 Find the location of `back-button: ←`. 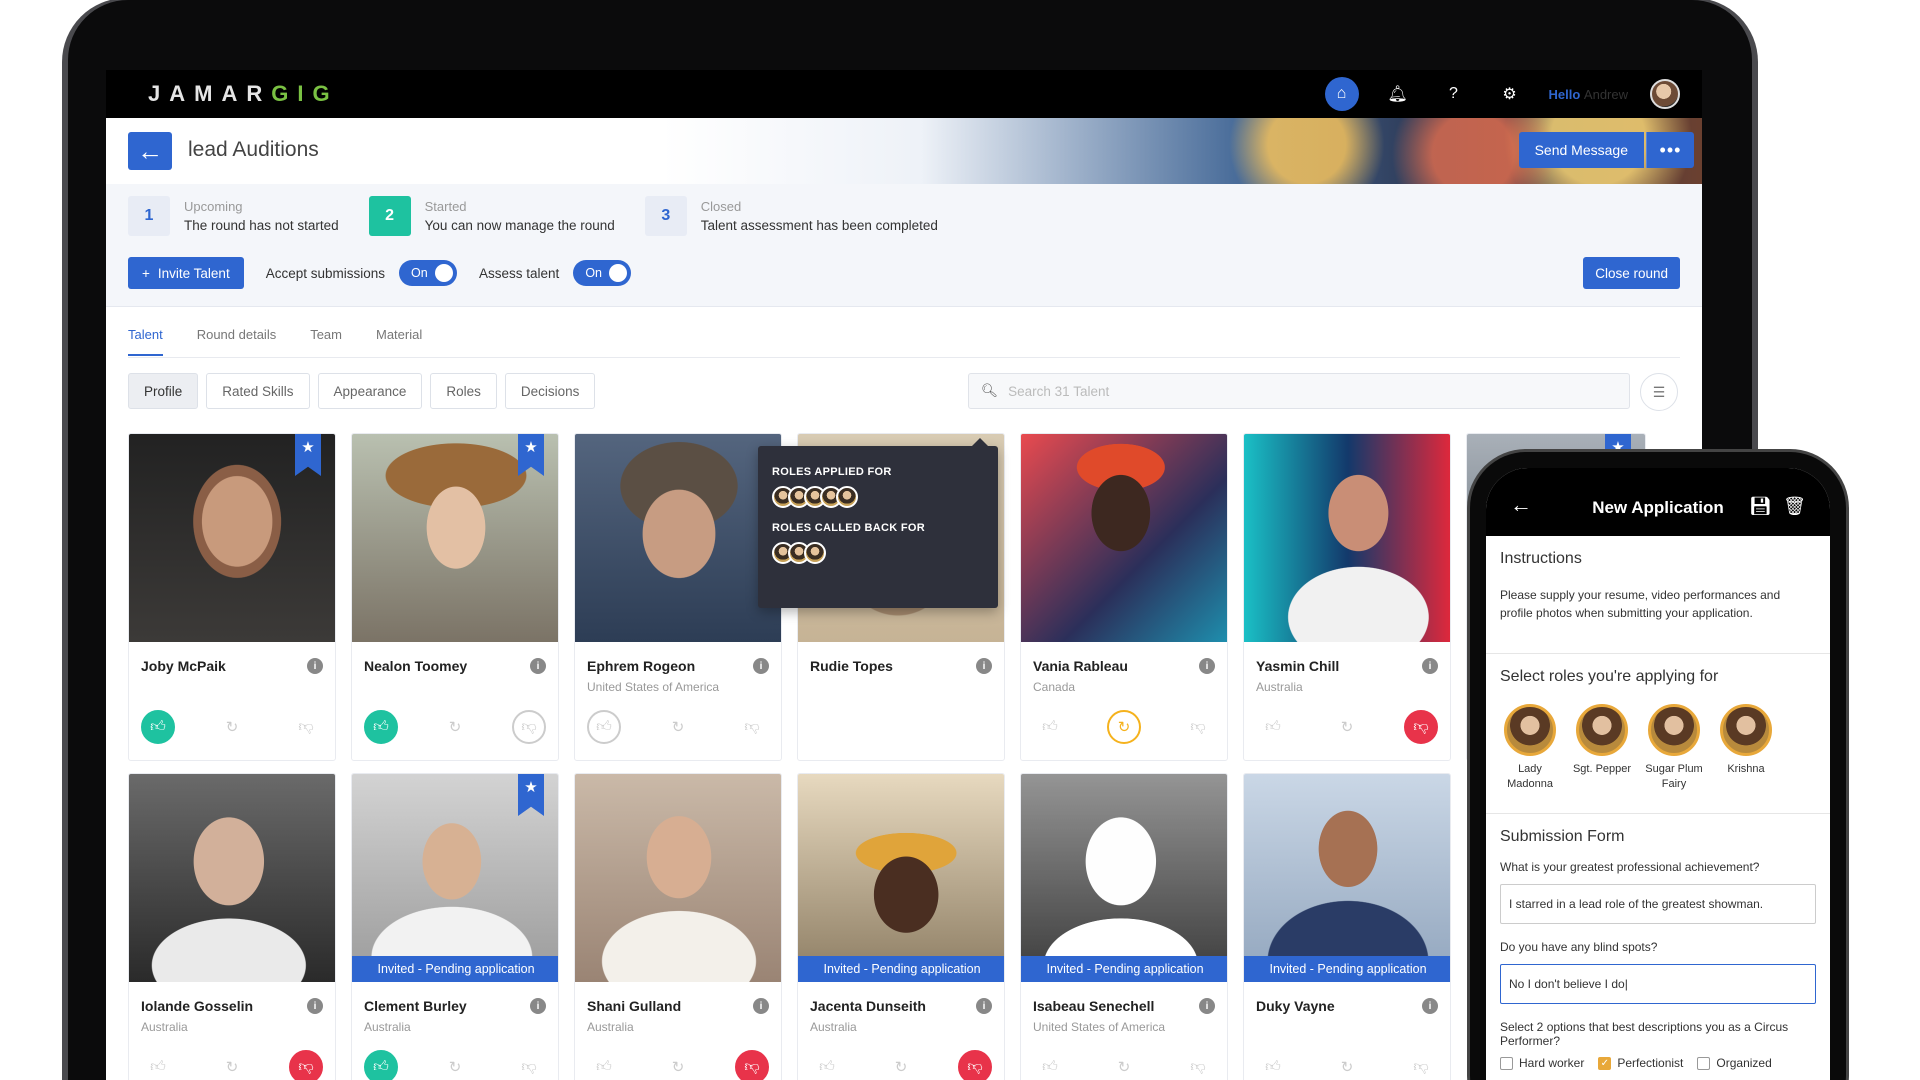

back-button: ← is located at coordinates (150, 151).